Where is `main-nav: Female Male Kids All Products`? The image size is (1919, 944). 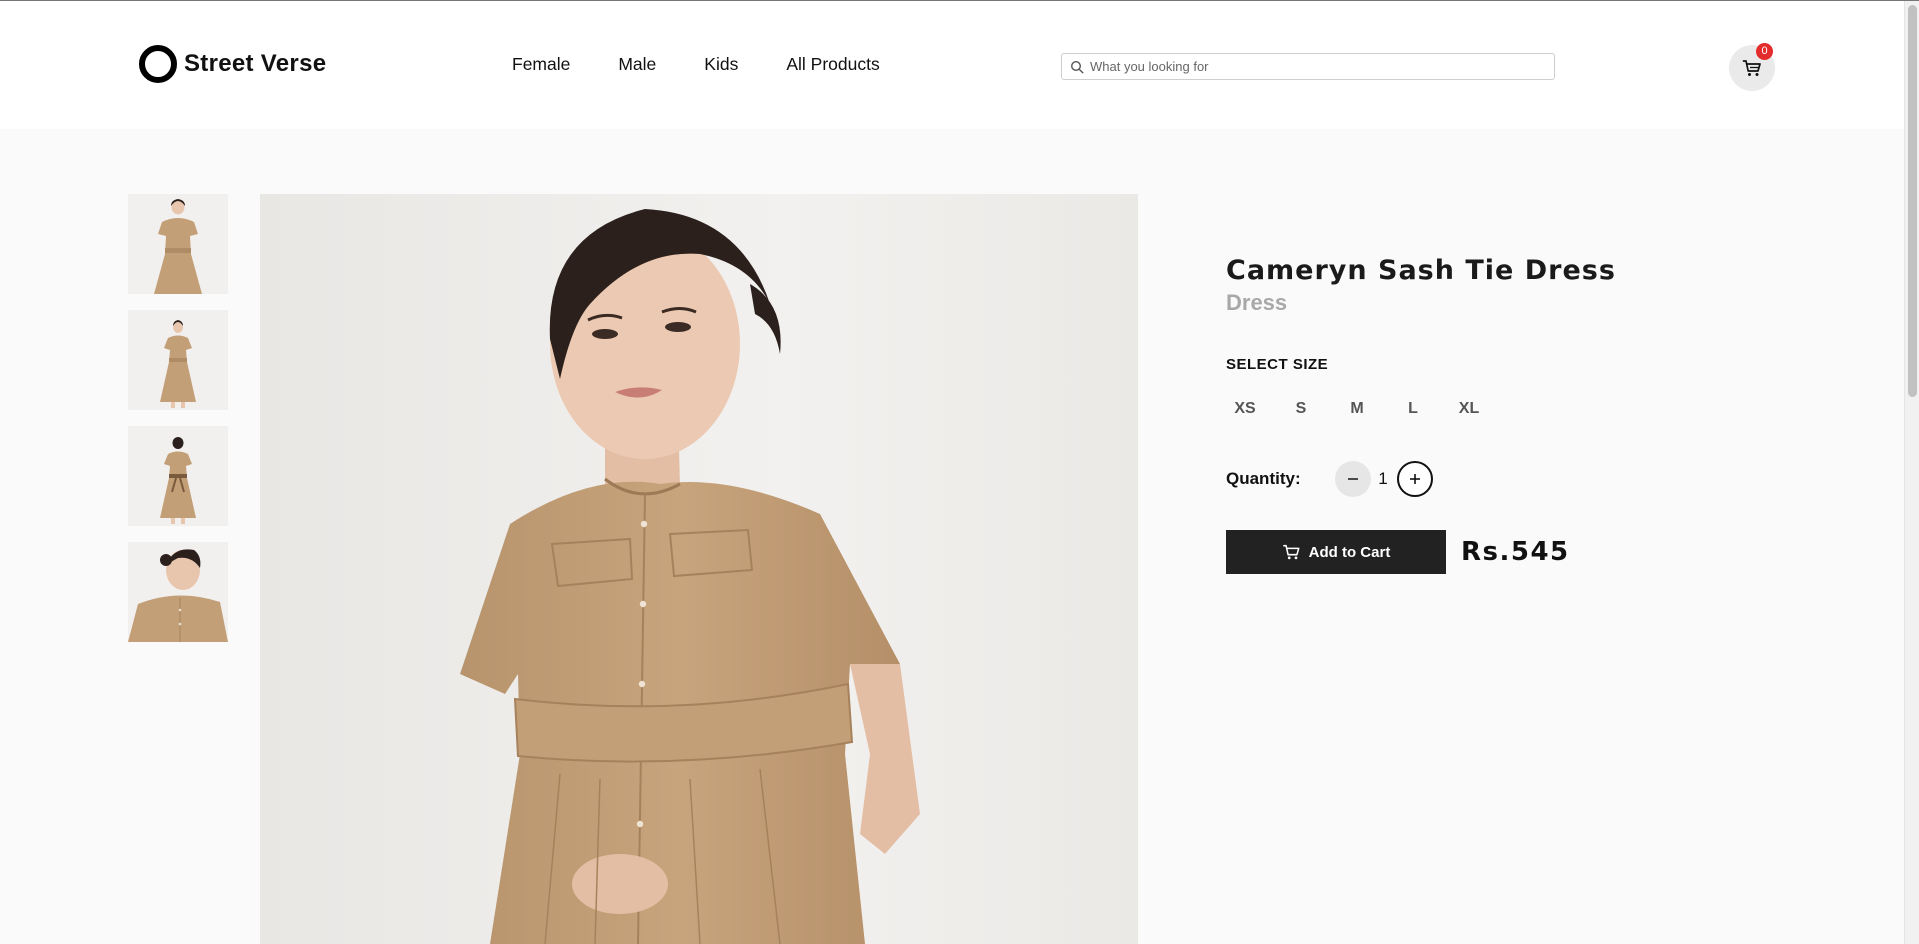
main-nav: Female Male Kids All Products is located at coordinates (720, 64).